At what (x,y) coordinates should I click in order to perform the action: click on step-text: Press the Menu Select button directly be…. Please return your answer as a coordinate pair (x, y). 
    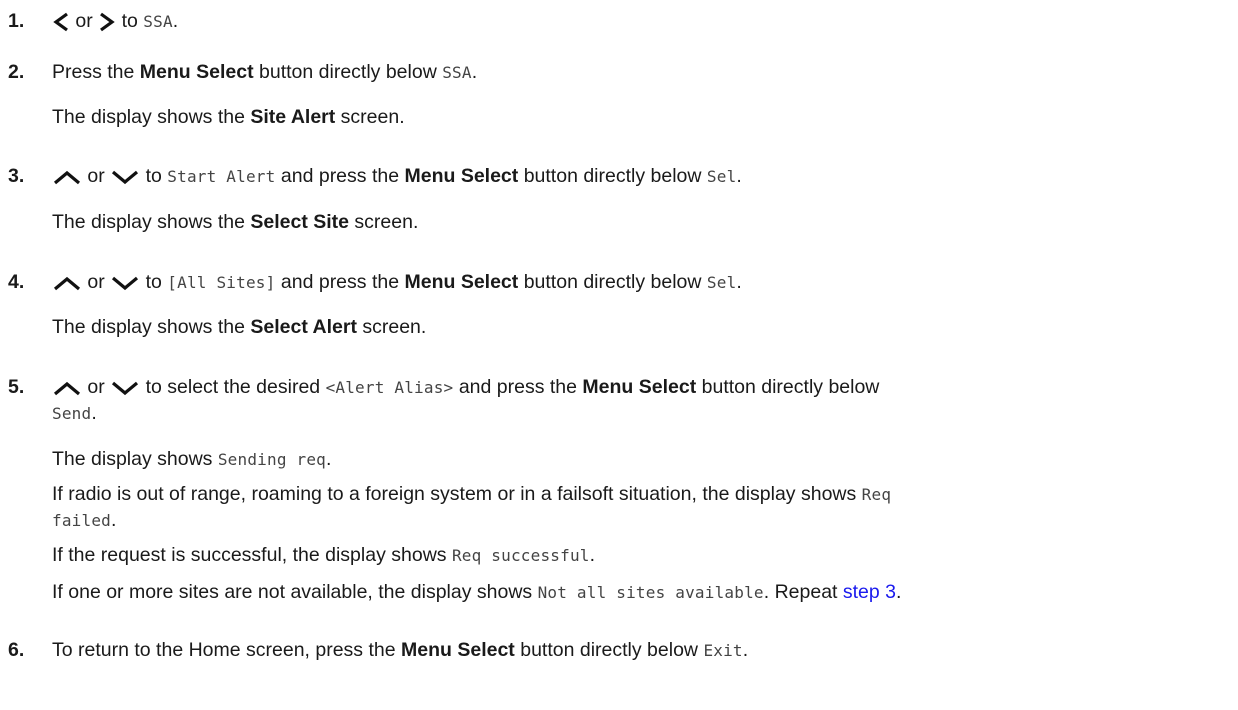
    Looking at the image, I should click on (265, 72).